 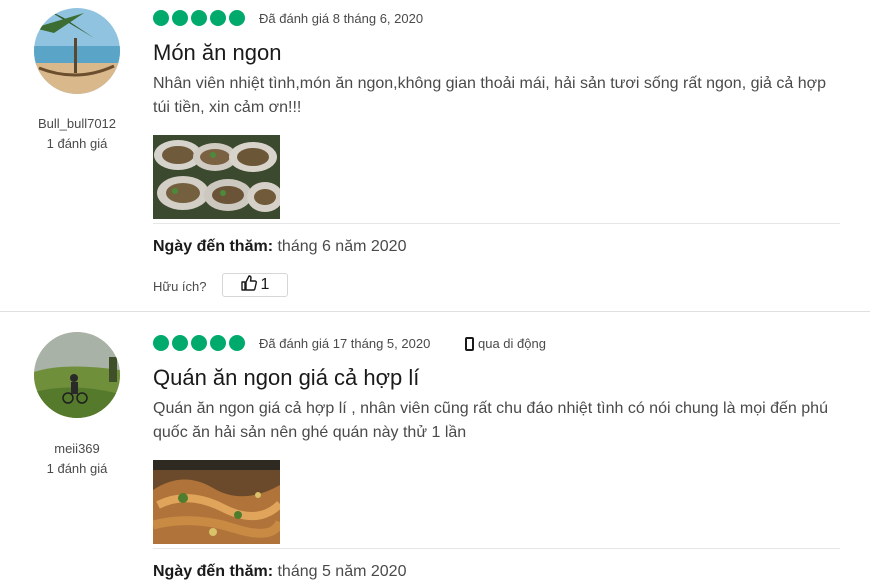 I want to click on username: meii369, so click(x=77, y=448).